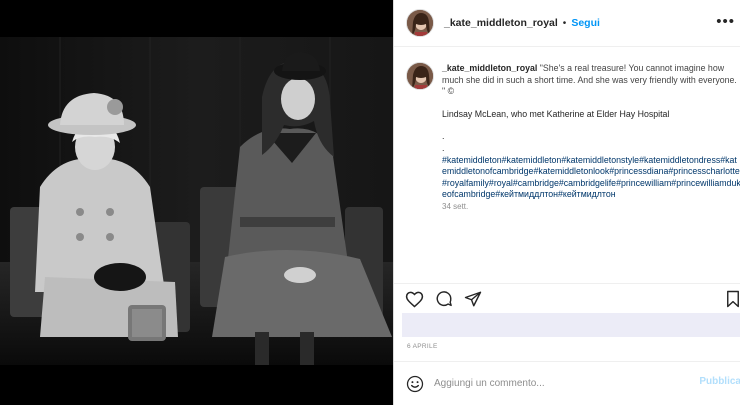 This screenshot has width=740, height=405. Describe the element at coordinates (414, 301) in the screenshot. I see `heart-icon` at that location.